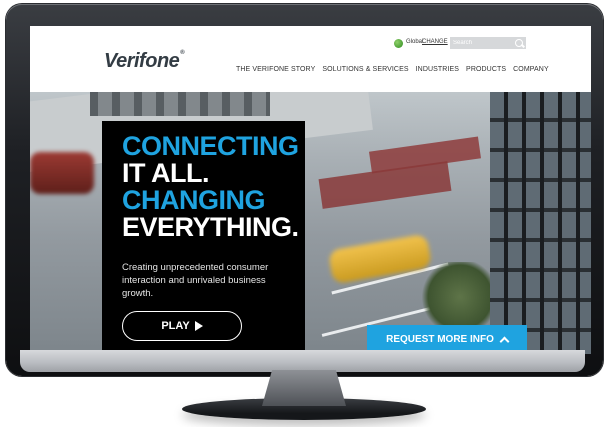  Describe the element at coordinates (460, 297) in the screenshot. I see `photo-tree` at that location.